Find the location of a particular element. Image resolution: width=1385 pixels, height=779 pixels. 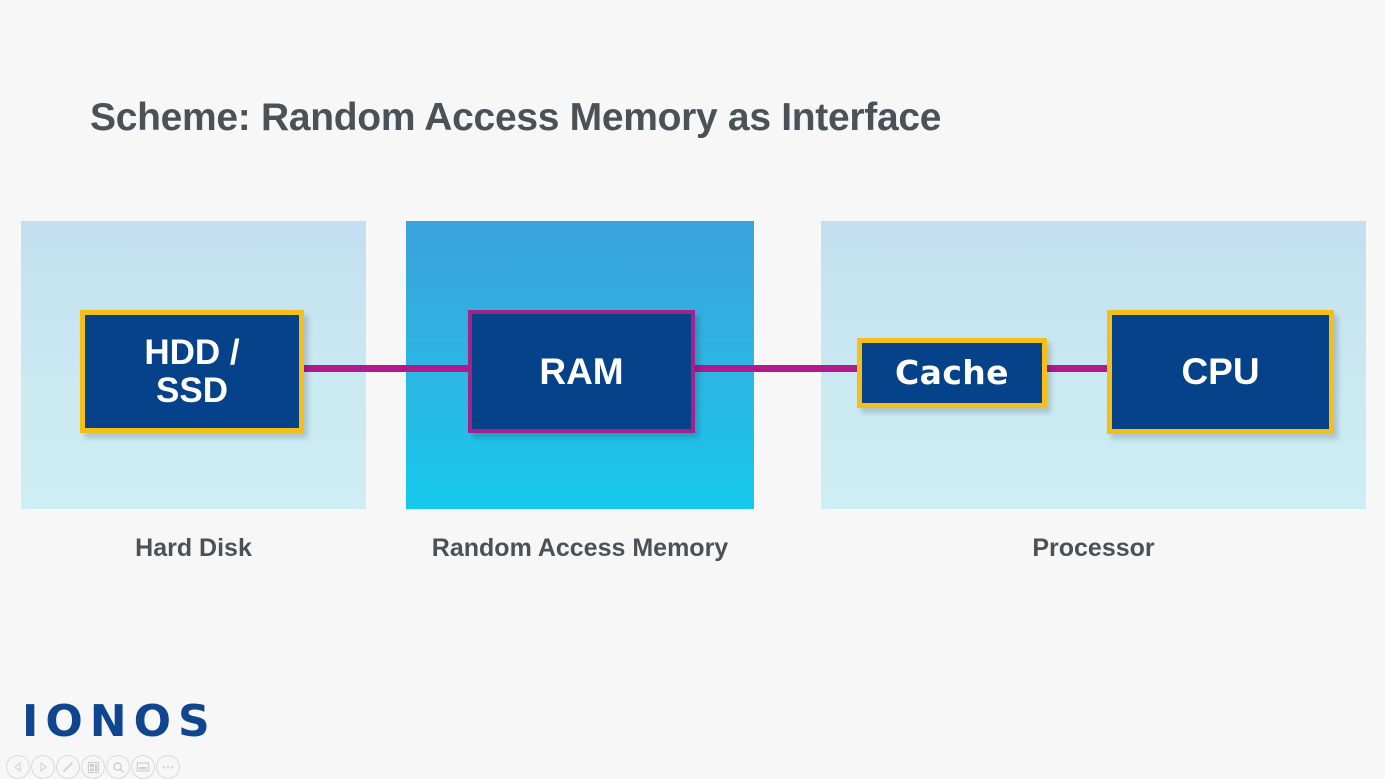

node-cpu: CPU is located at coordinates (1220, 372).